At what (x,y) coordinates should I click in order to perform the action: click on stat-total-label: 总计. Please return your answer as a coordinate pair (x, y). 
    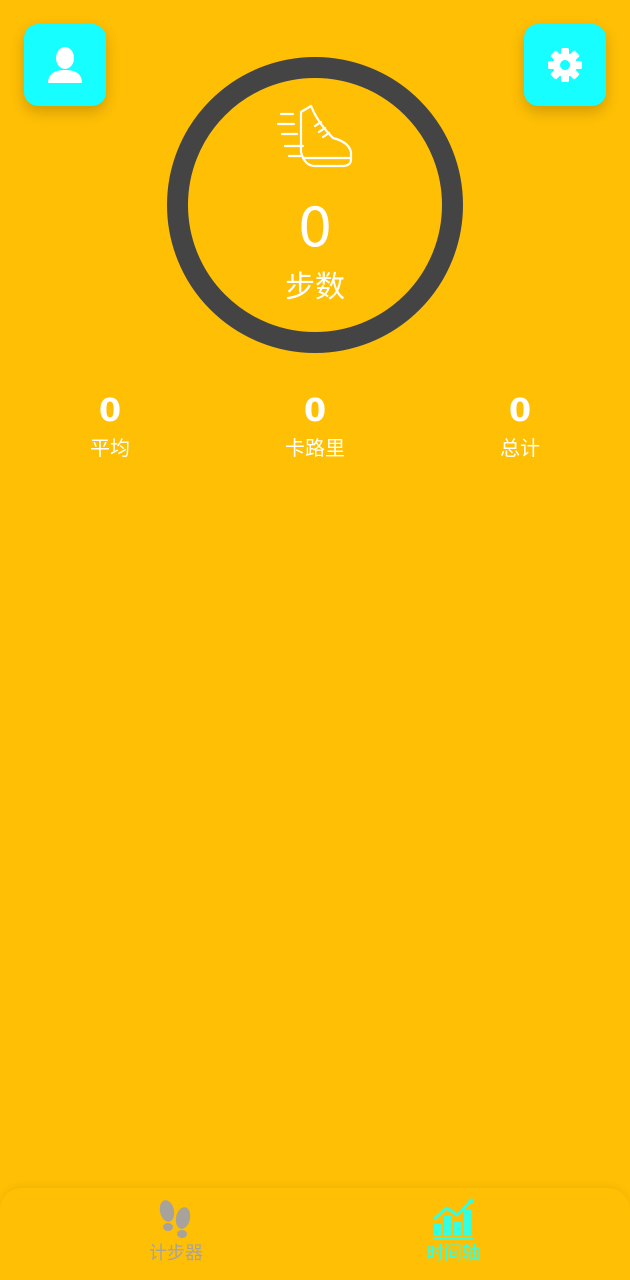
    Looking at the image, I should click on (520, 448).